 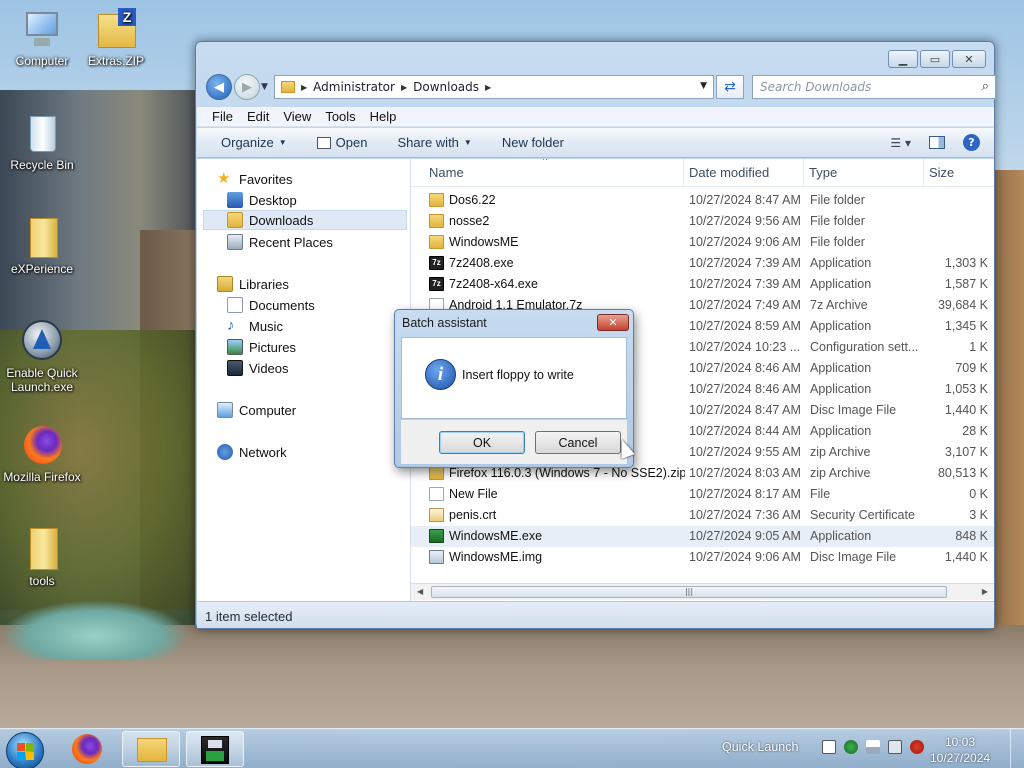 I want to click on network-icon, so click(x=895, y=747).